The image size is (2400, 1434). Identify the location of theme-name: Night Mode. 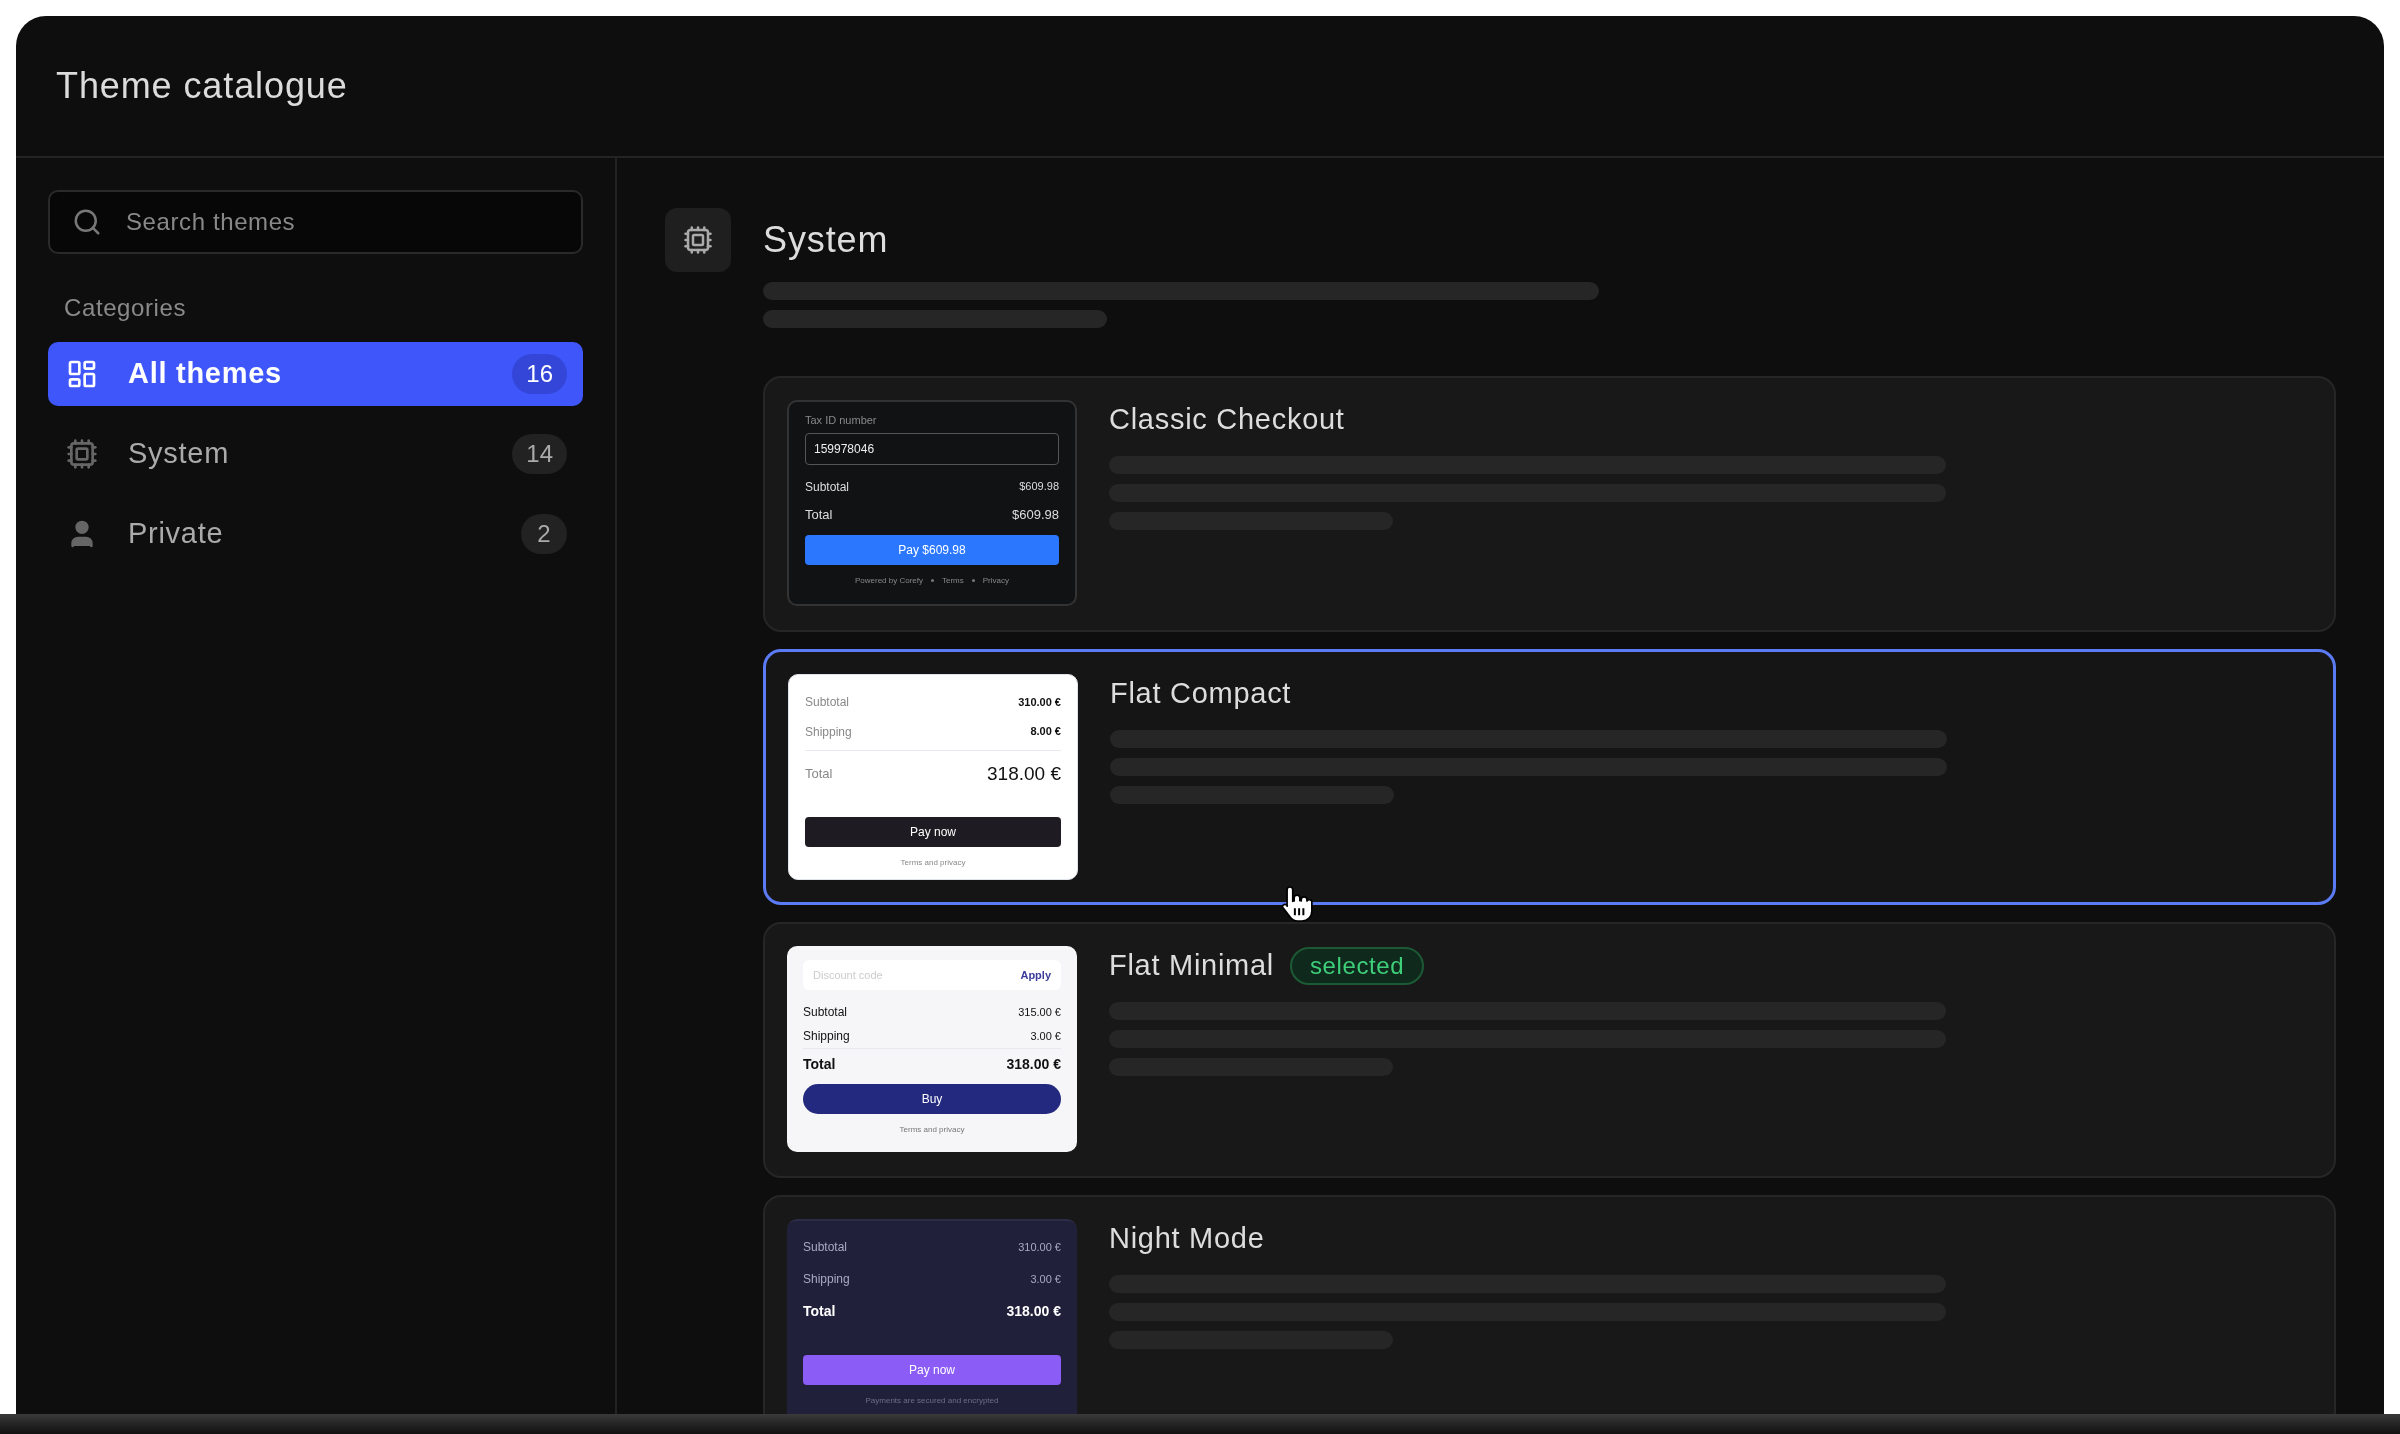
(1187, 1239).